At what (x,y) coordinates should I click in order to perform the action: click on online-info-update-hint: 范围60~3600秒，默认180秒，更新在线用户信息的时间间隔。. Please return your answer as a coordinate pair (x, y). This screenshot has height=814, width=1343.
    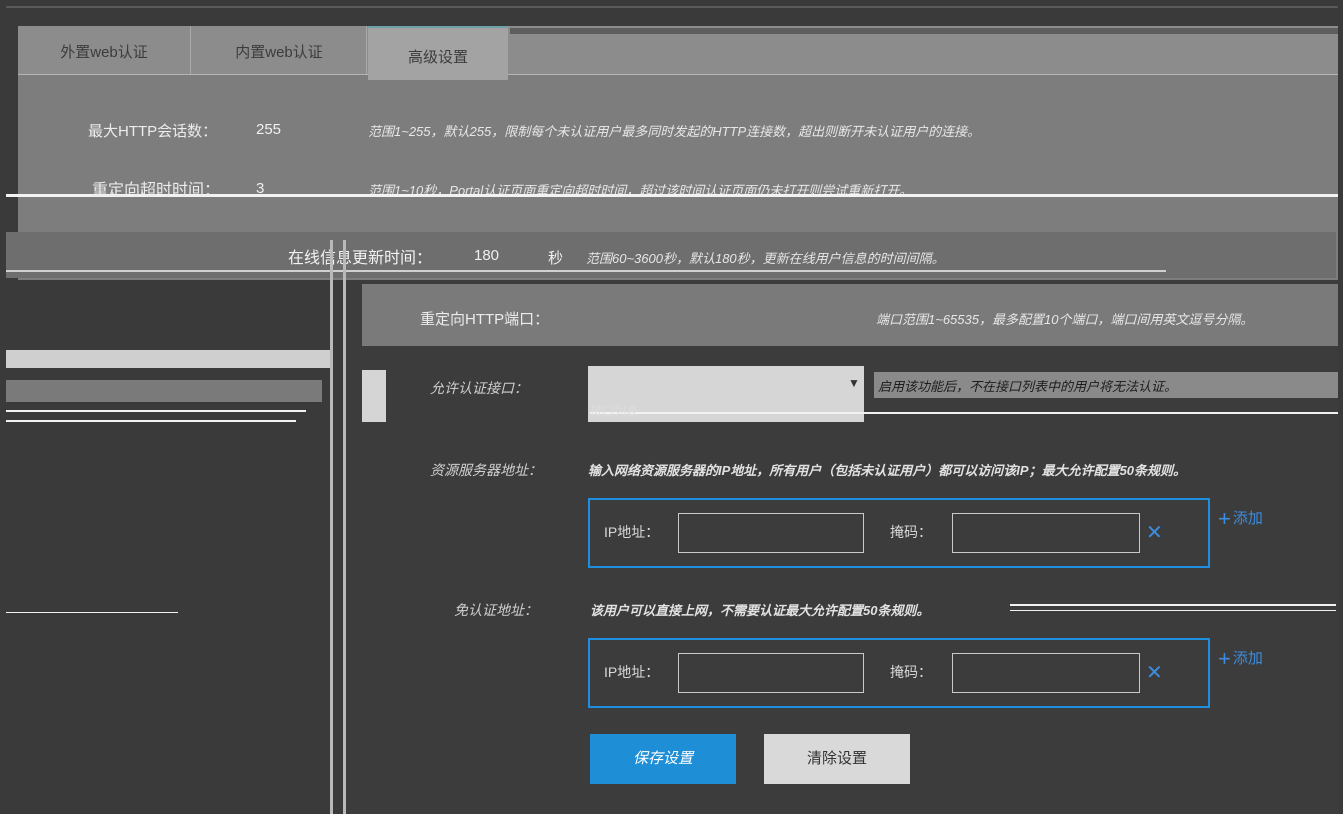
    Looking at the image, I should click on (765, 258).